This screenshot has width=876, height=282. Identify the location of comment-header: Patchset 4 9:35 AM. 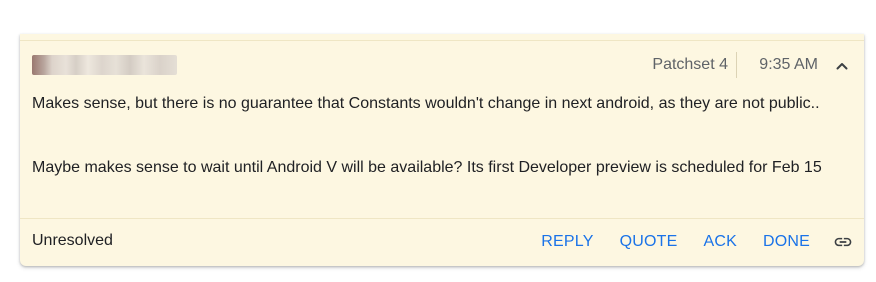
(442, 66).